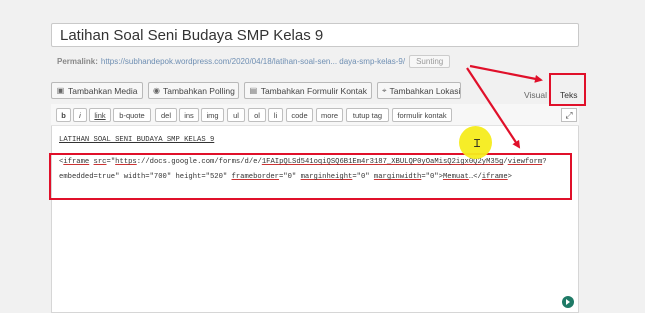  What do you see at coordinates (477, 143) in the screenshot?
I see `text-cursor-icon: Ɪ` at bounding box center [477, 143].